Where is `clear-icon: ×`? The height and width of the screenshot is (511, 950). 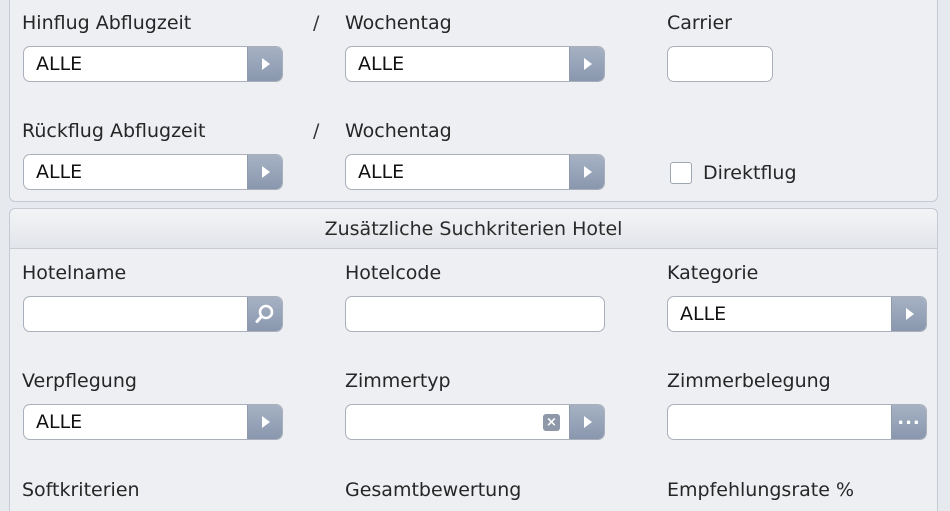
clear-icon: × is located at coordinates (551, 422).